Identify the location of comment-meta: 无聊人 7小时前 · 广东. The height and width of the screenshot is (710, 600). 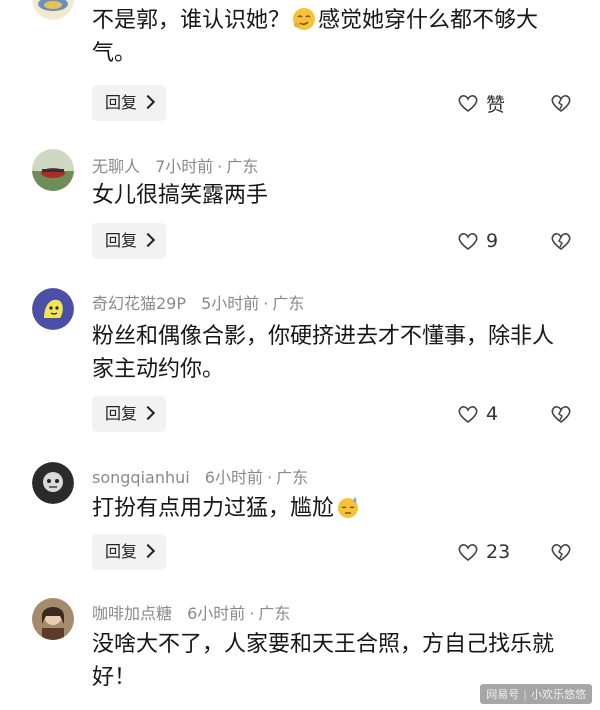
(175, 166).